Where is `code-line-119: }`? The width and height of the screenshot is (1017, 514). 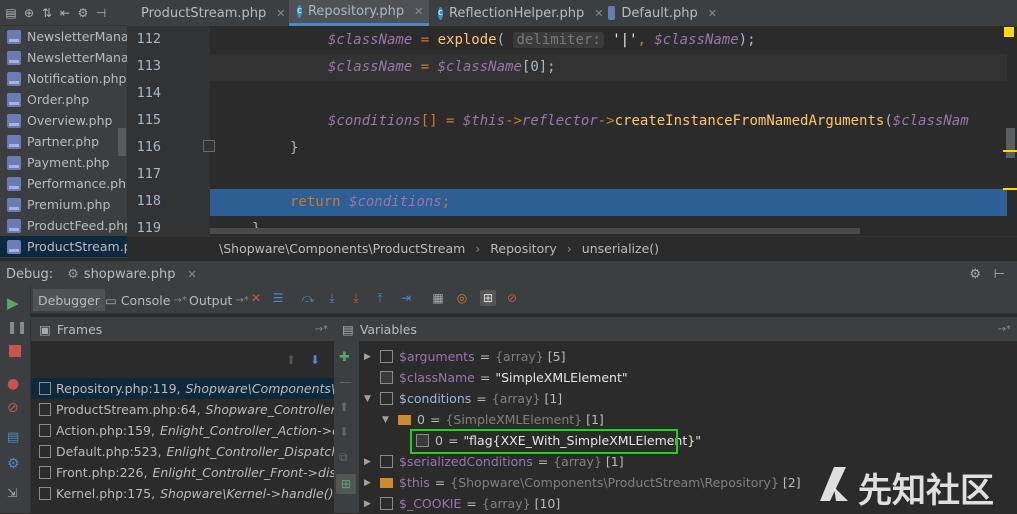
code-line-119: } is located at coordinates (608, 222).